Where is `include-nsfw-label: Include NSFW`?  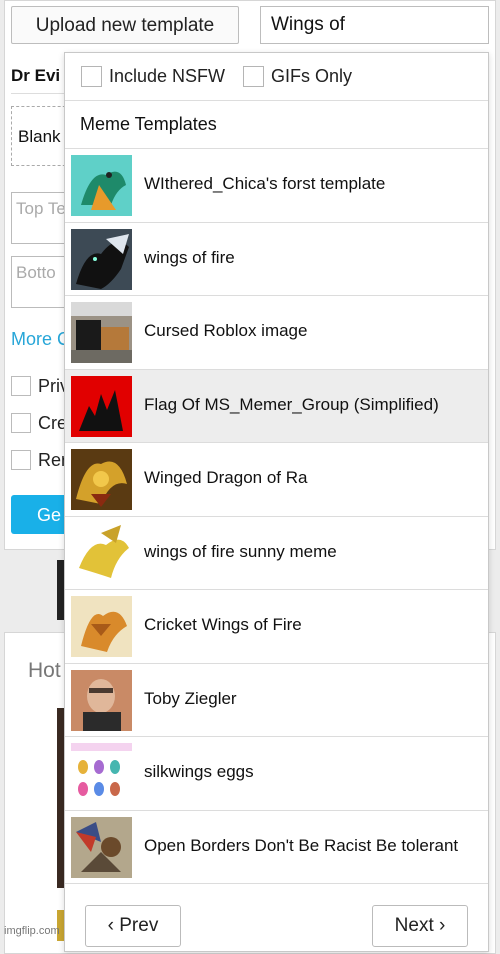 include-nsfw-label: Include NSFW is located at coordinates (167, 76).